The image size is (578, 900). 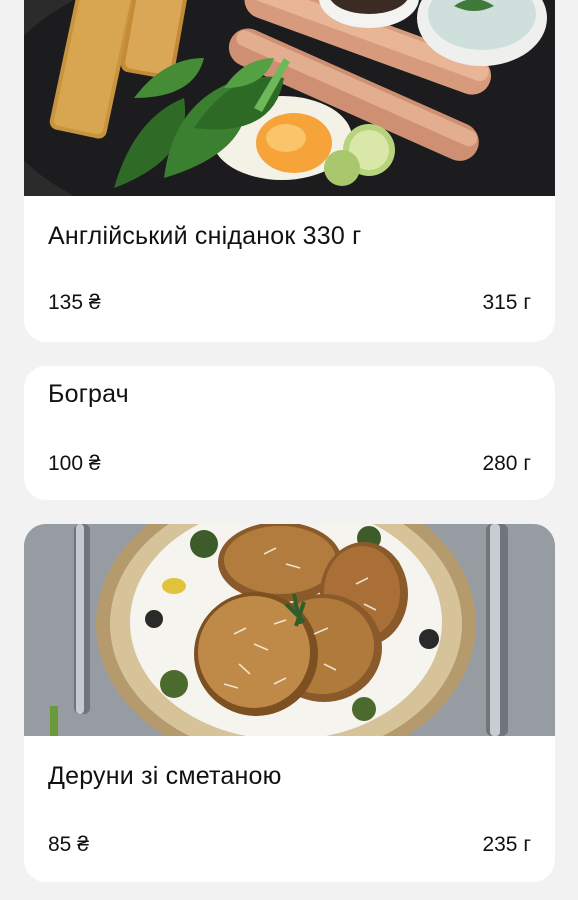 I want to click on menu-item-weight: 315 г, so click(x=506, y=302).